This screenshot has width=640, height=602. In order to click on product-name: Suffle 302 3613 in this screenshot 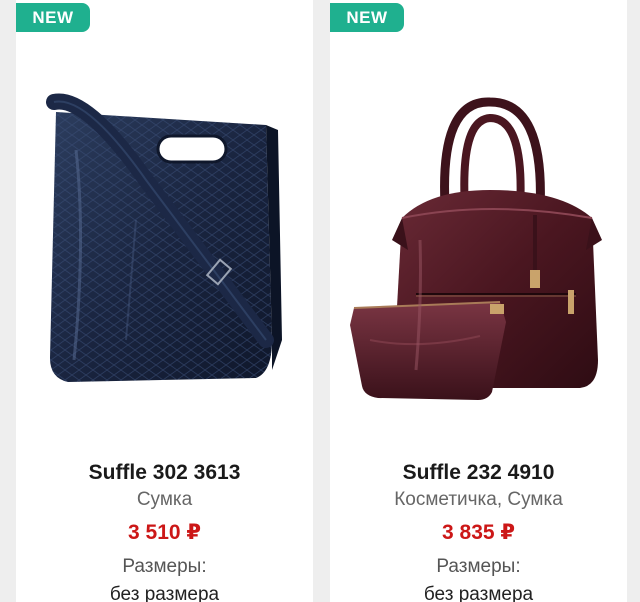, I will do `click(164, 473)`.